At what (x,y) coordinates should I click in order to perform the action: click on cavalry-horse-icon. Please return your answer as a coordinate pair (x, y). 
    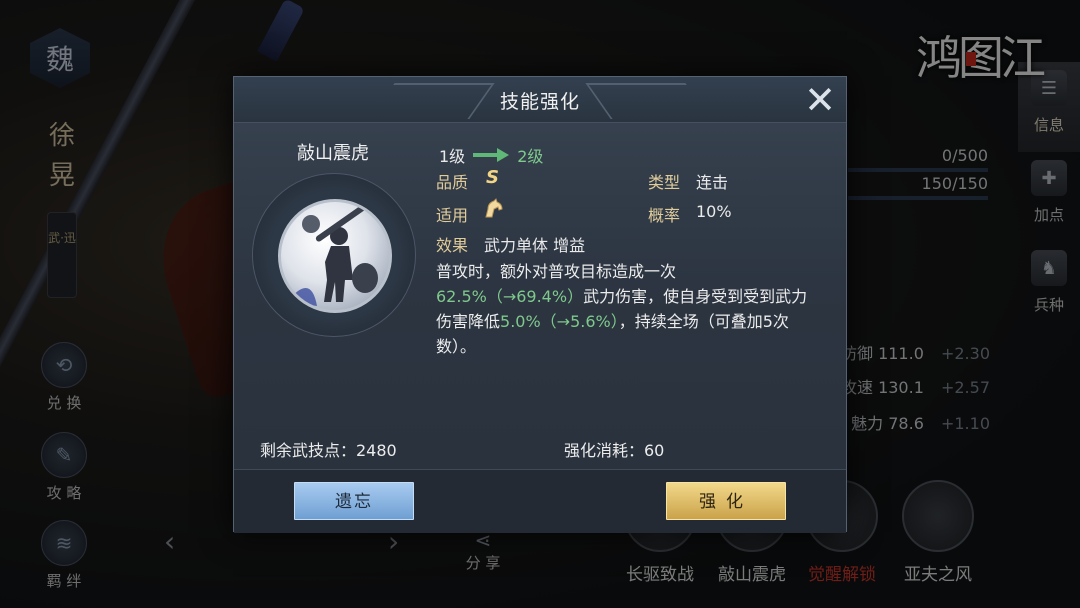
    Looking at the image, I should click on (494, 211).